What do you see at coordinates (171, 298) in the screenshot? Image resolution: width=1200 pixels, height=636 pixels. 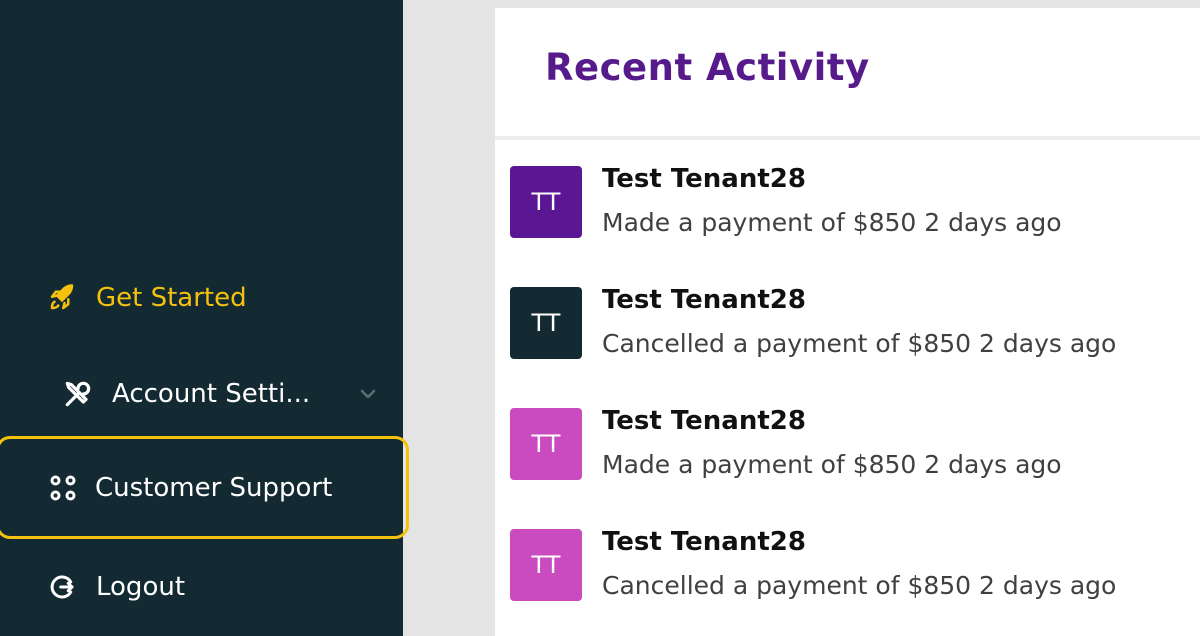 I see `sidebar-item-label: Get Started` at bounding box center [171, 298].